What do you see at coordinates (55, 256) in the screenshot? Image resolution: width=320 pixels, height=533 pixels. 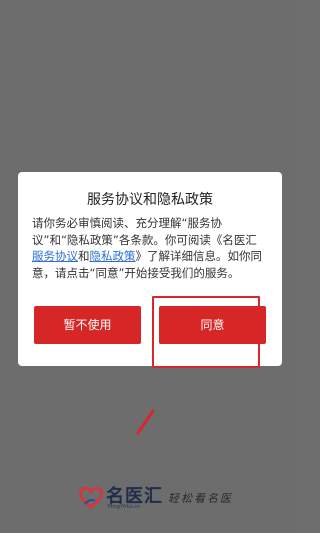 I see `service-agreement-link: 服务协议` at bounding box center [55, 256].